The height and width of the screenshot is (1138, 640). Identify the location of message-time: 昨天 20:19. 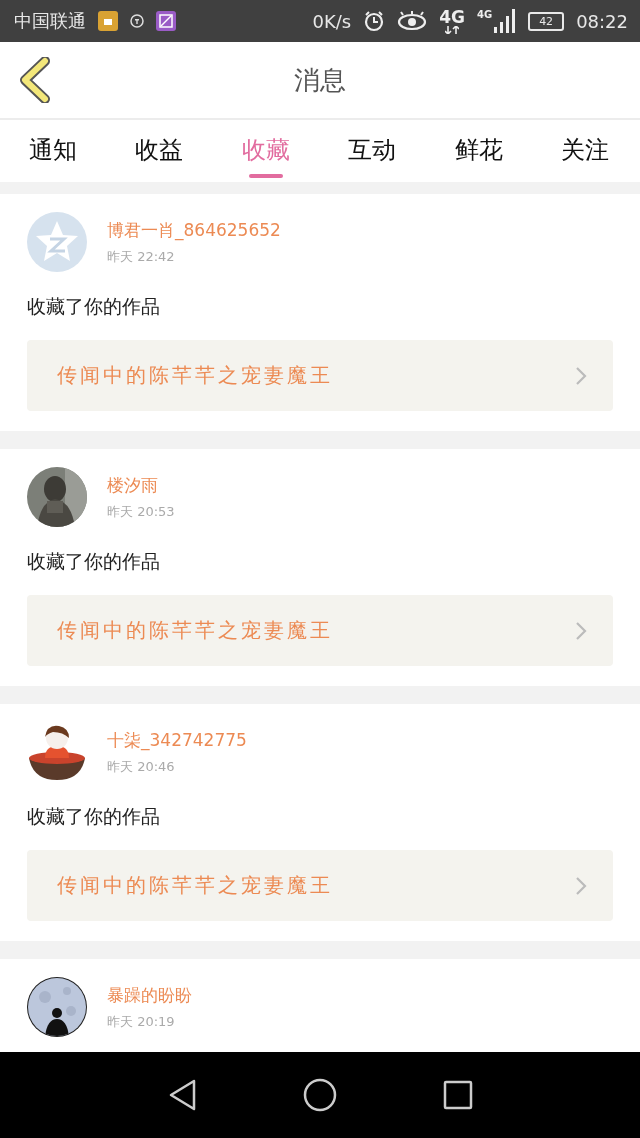
(141, 1021).